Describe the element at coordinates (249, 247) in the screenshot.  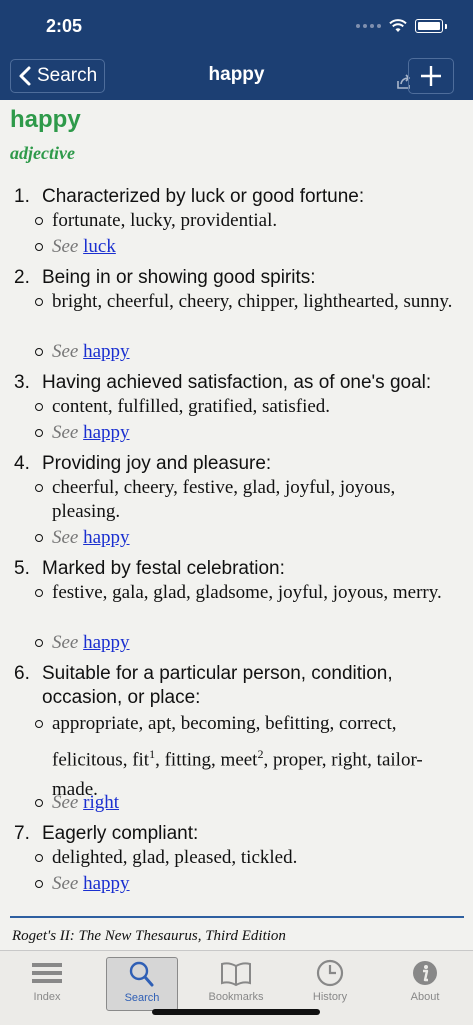
I see `see-also: See luck` at that location.